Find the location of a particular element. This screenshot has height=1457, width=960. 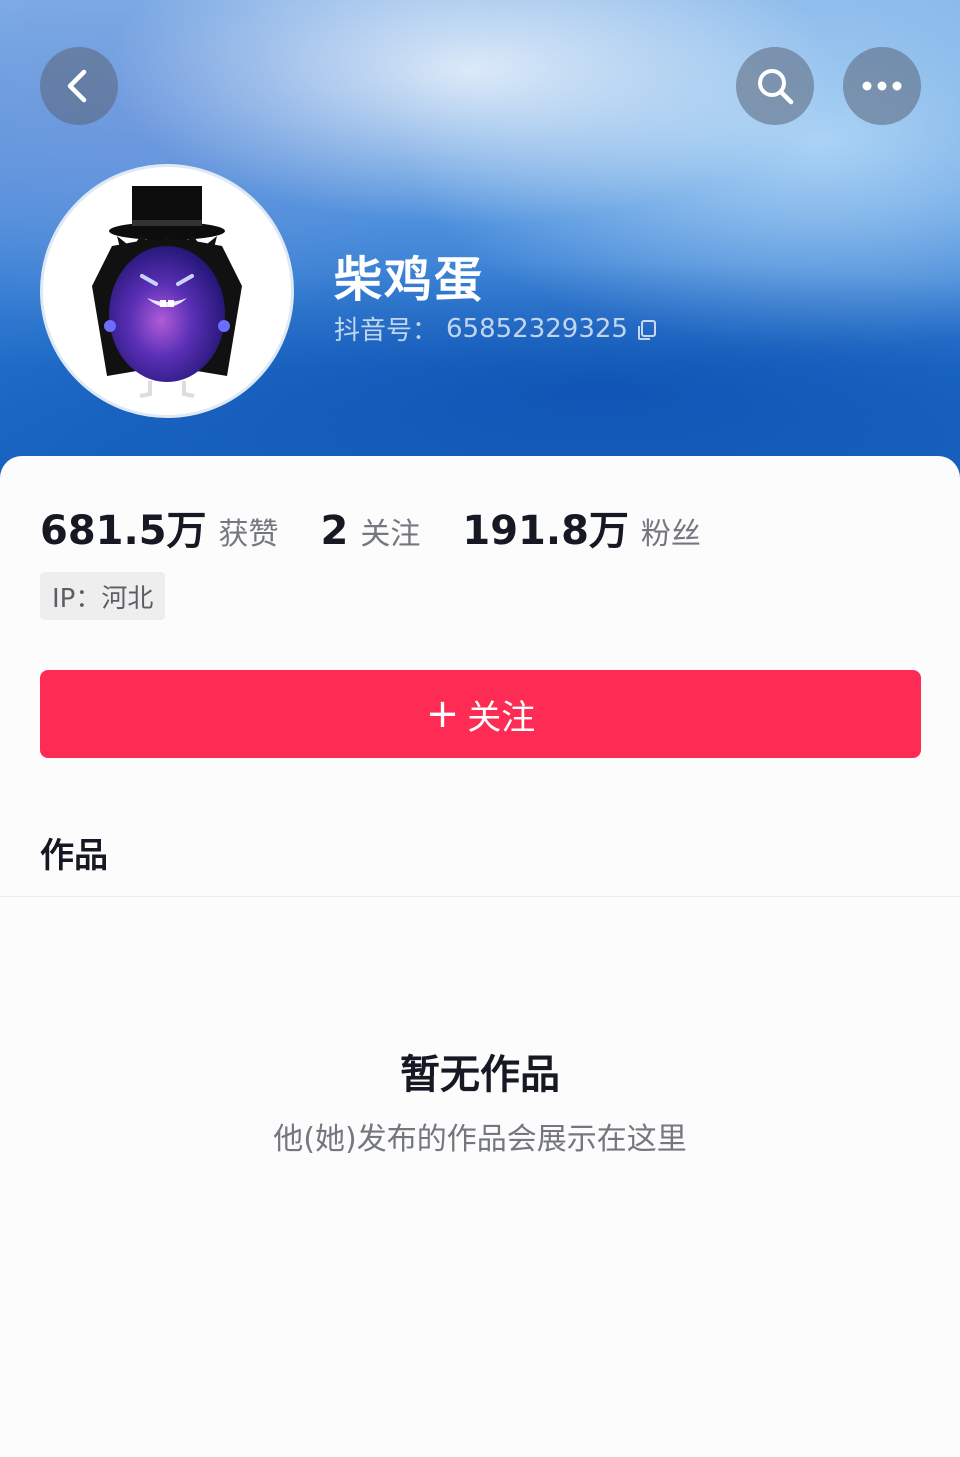

plus-icon: + is located at coordinates (442, 714).